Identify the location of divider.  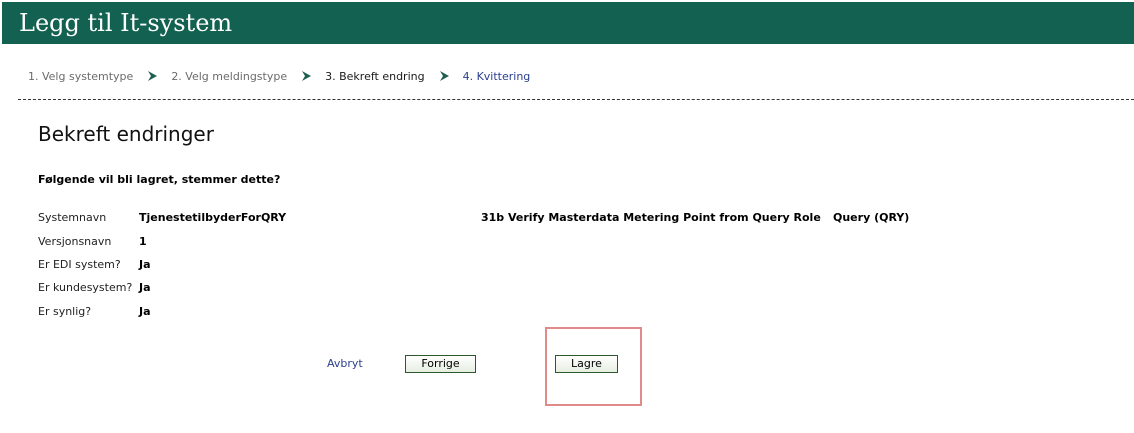
(576, 99).